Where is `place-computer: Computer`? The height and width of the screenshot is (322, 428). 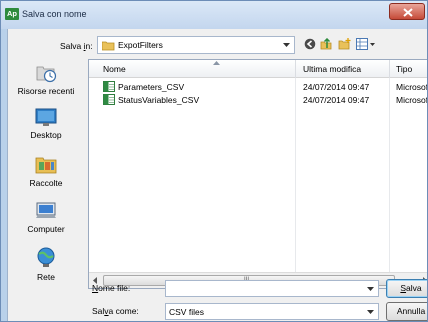
place-computer: Computer is located at coordinates (46, 217).